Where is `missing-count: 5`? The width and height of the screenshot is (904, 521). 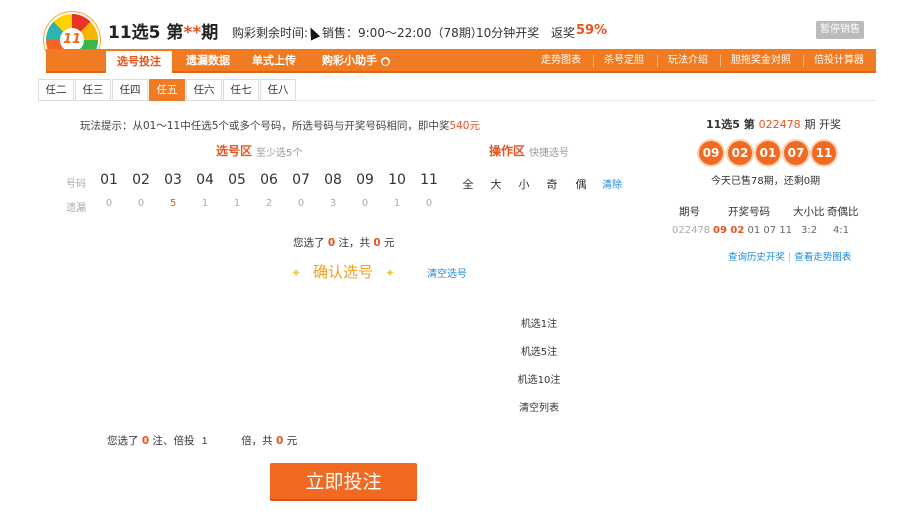 missing-count: 5 is located at coordinates (173, 203).